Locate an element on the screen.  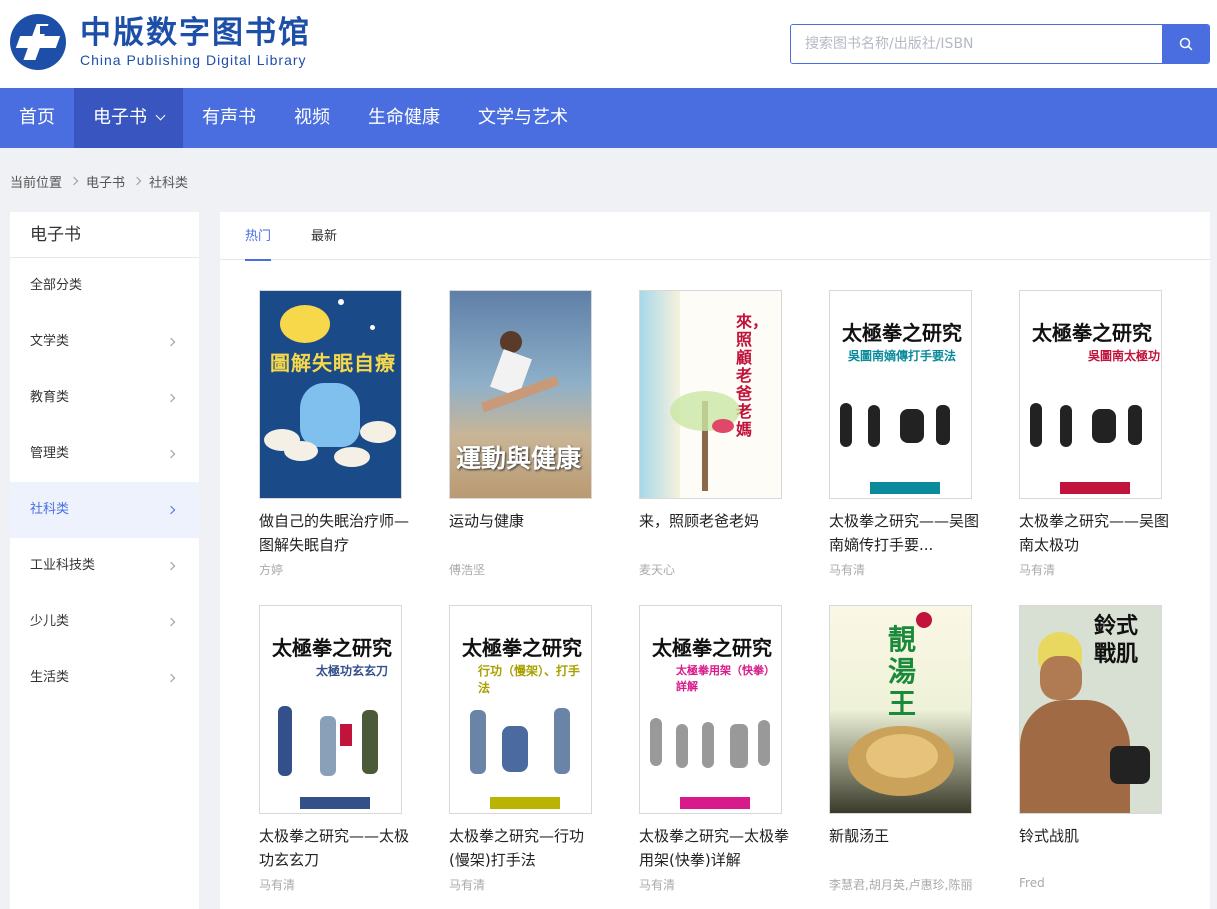
book-author: Fred is located at coordinates (1032, 883).